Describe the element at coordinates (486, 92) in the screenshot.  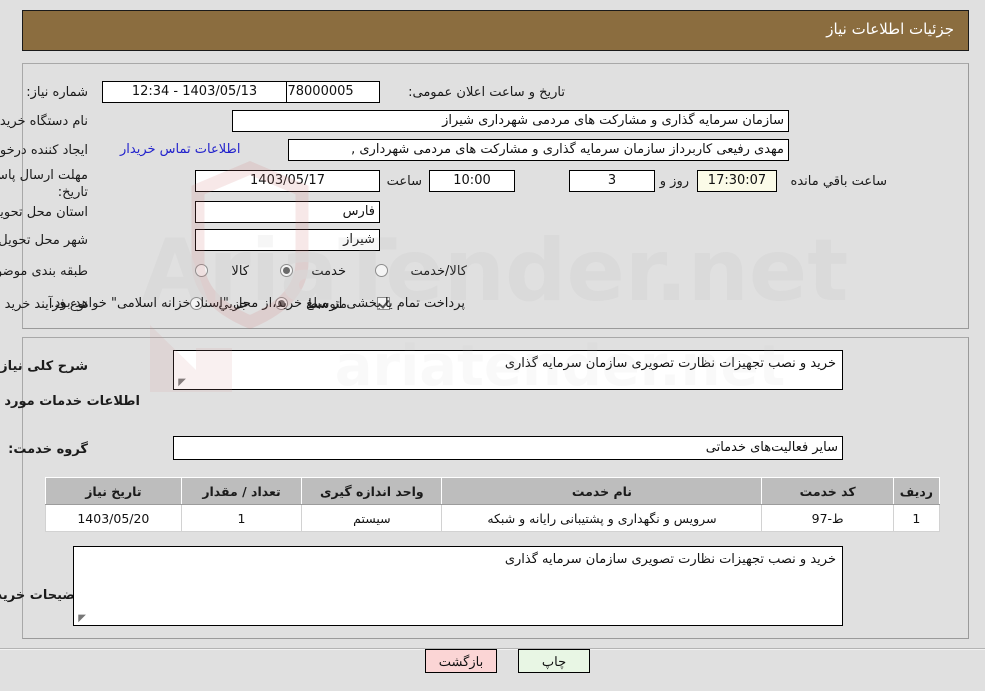
I see `announcement-datetime-label: تاریخ و ساعت اعلان عمومی:` at that location.